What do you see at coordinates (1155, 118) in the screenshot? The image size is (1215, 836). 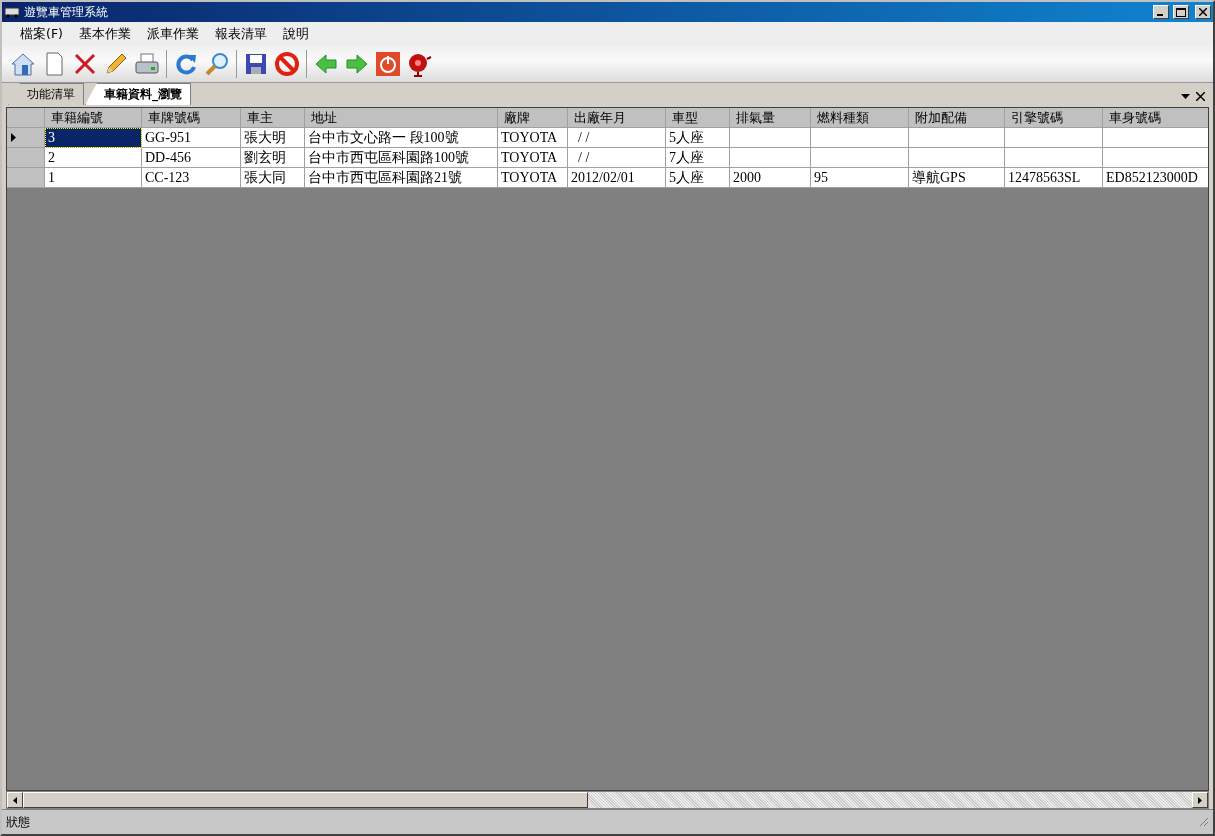 I see `column-header: 車身號碼` at bounding box center [1155, 118].